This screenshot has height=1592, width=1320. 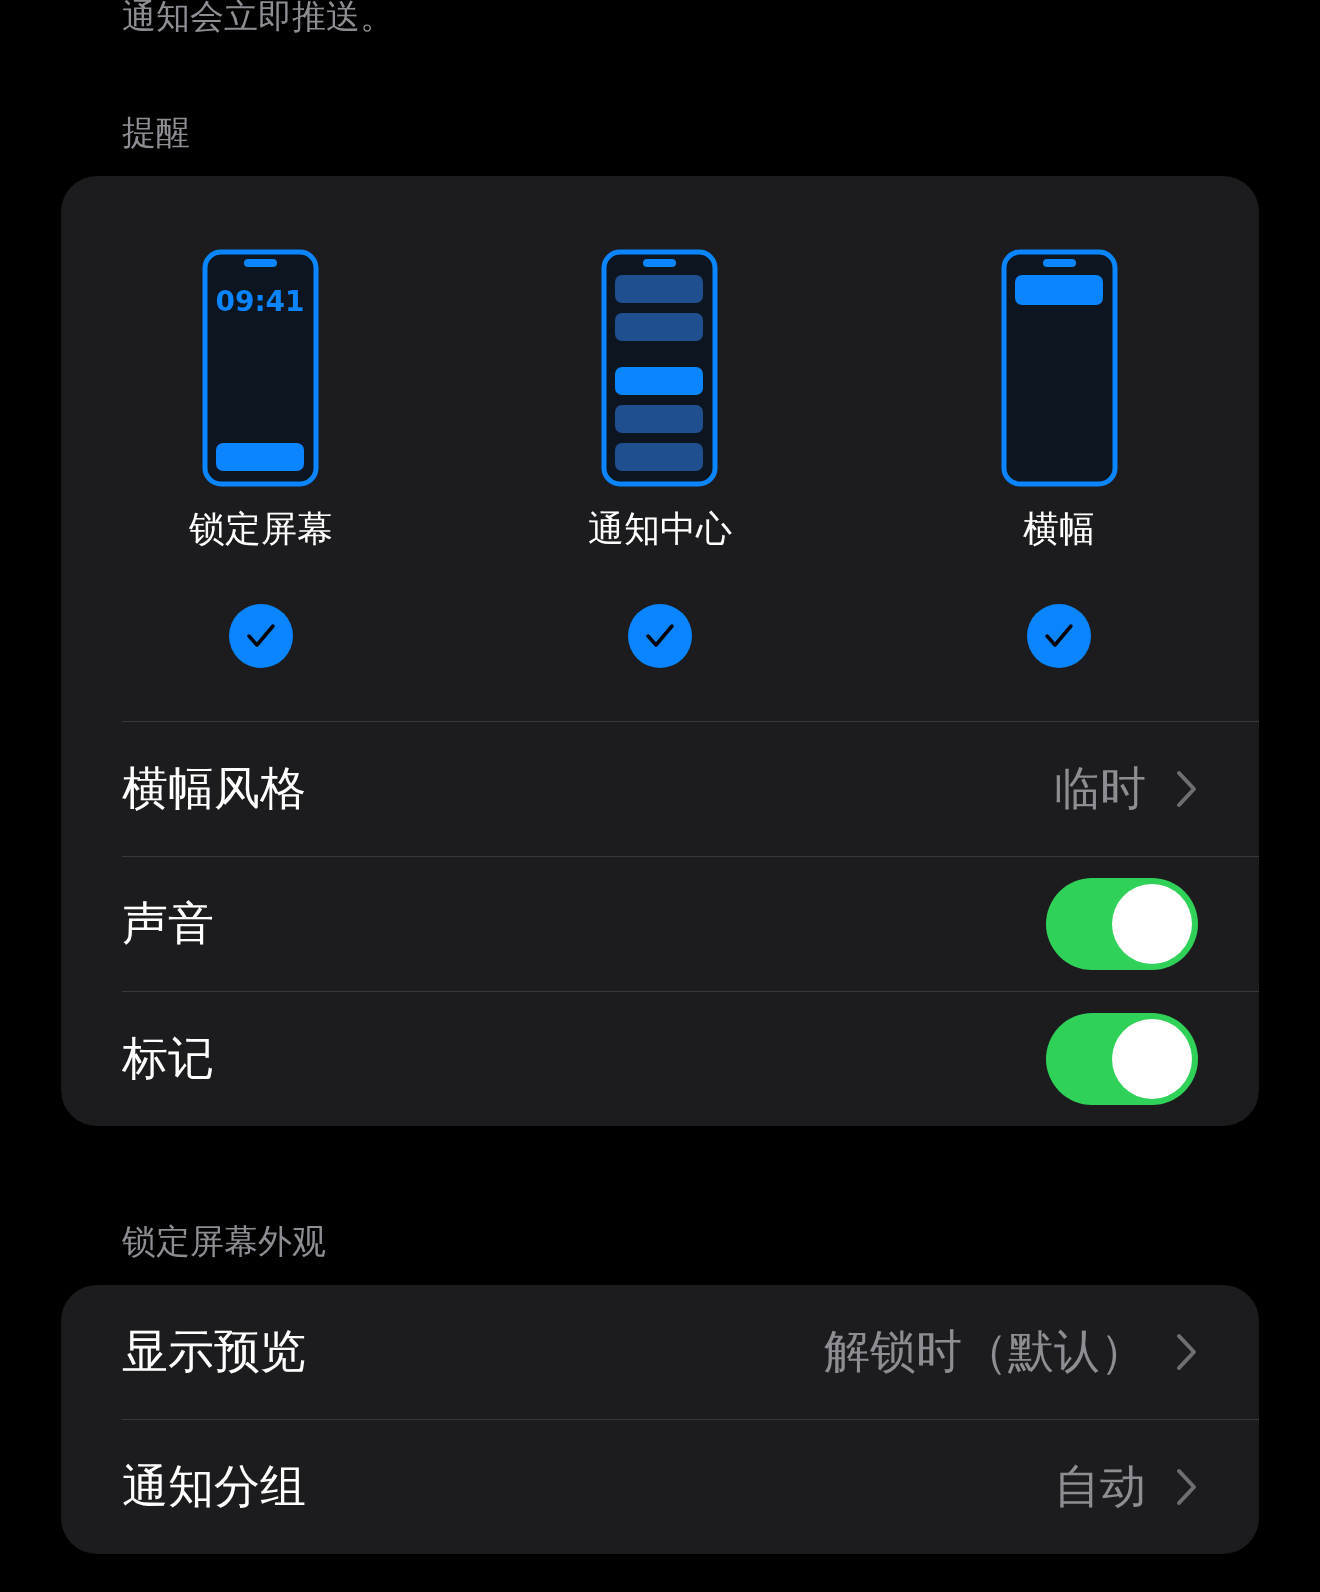 I want to click on row-label: 声音, so click(x=168, y=923).